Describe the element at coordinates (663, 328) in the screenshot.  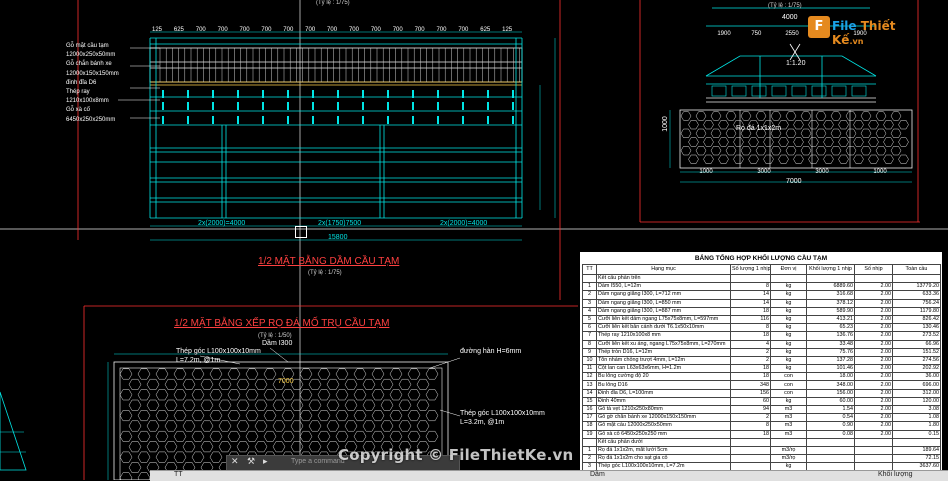
I see `table-cell: Cưỡi liên kết bản cánh dưới T6.1x50x10mm` at that location.